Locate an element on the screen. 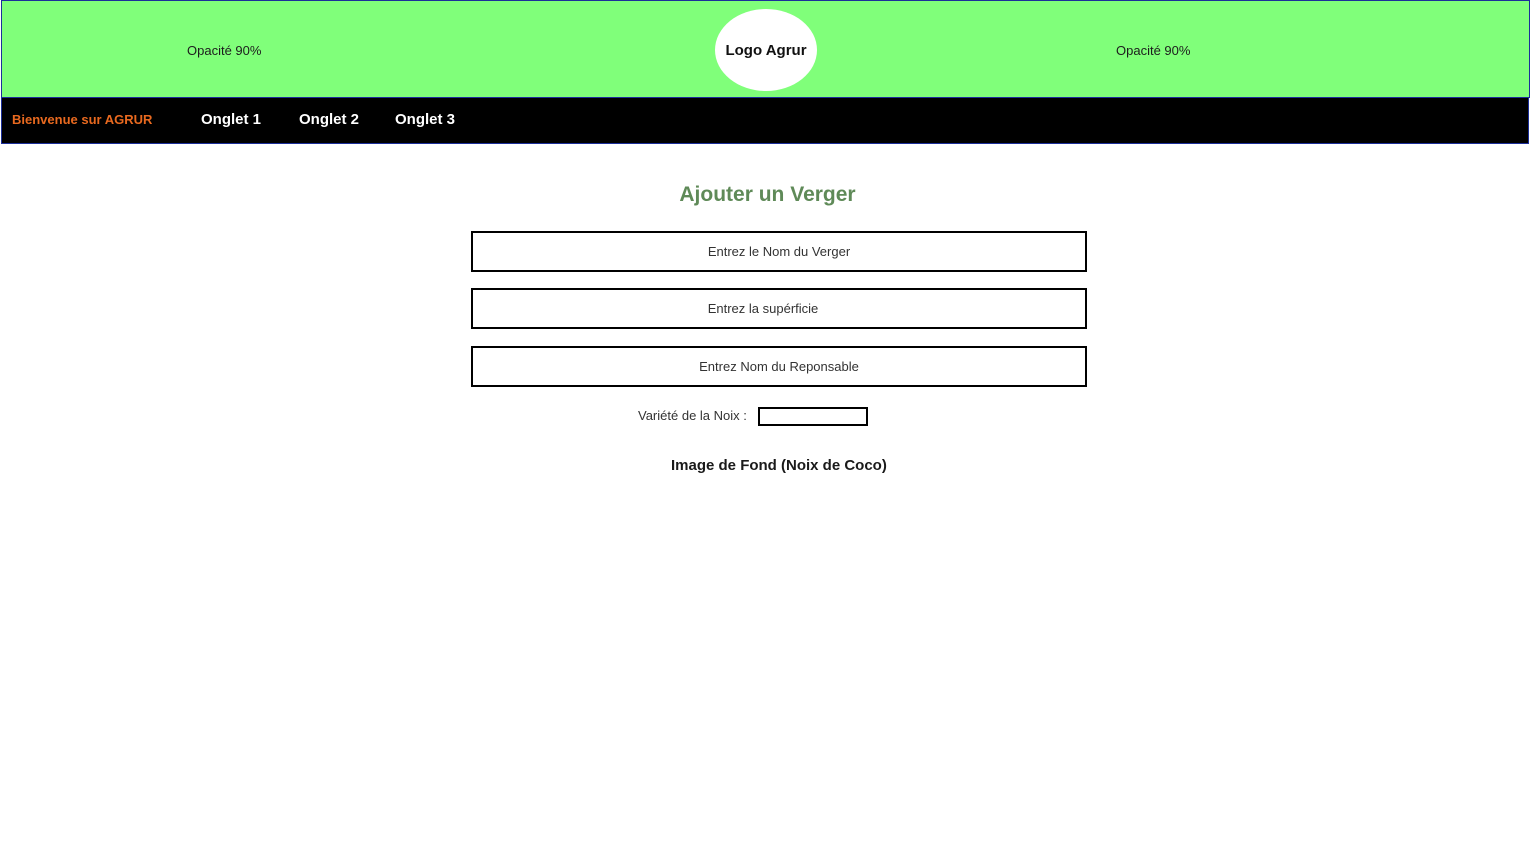 Image resolution: width=1531 pixels, height=854 pixels. welcome-text: Bienvenue sur AGRUR is located at coordinates (82, 119).